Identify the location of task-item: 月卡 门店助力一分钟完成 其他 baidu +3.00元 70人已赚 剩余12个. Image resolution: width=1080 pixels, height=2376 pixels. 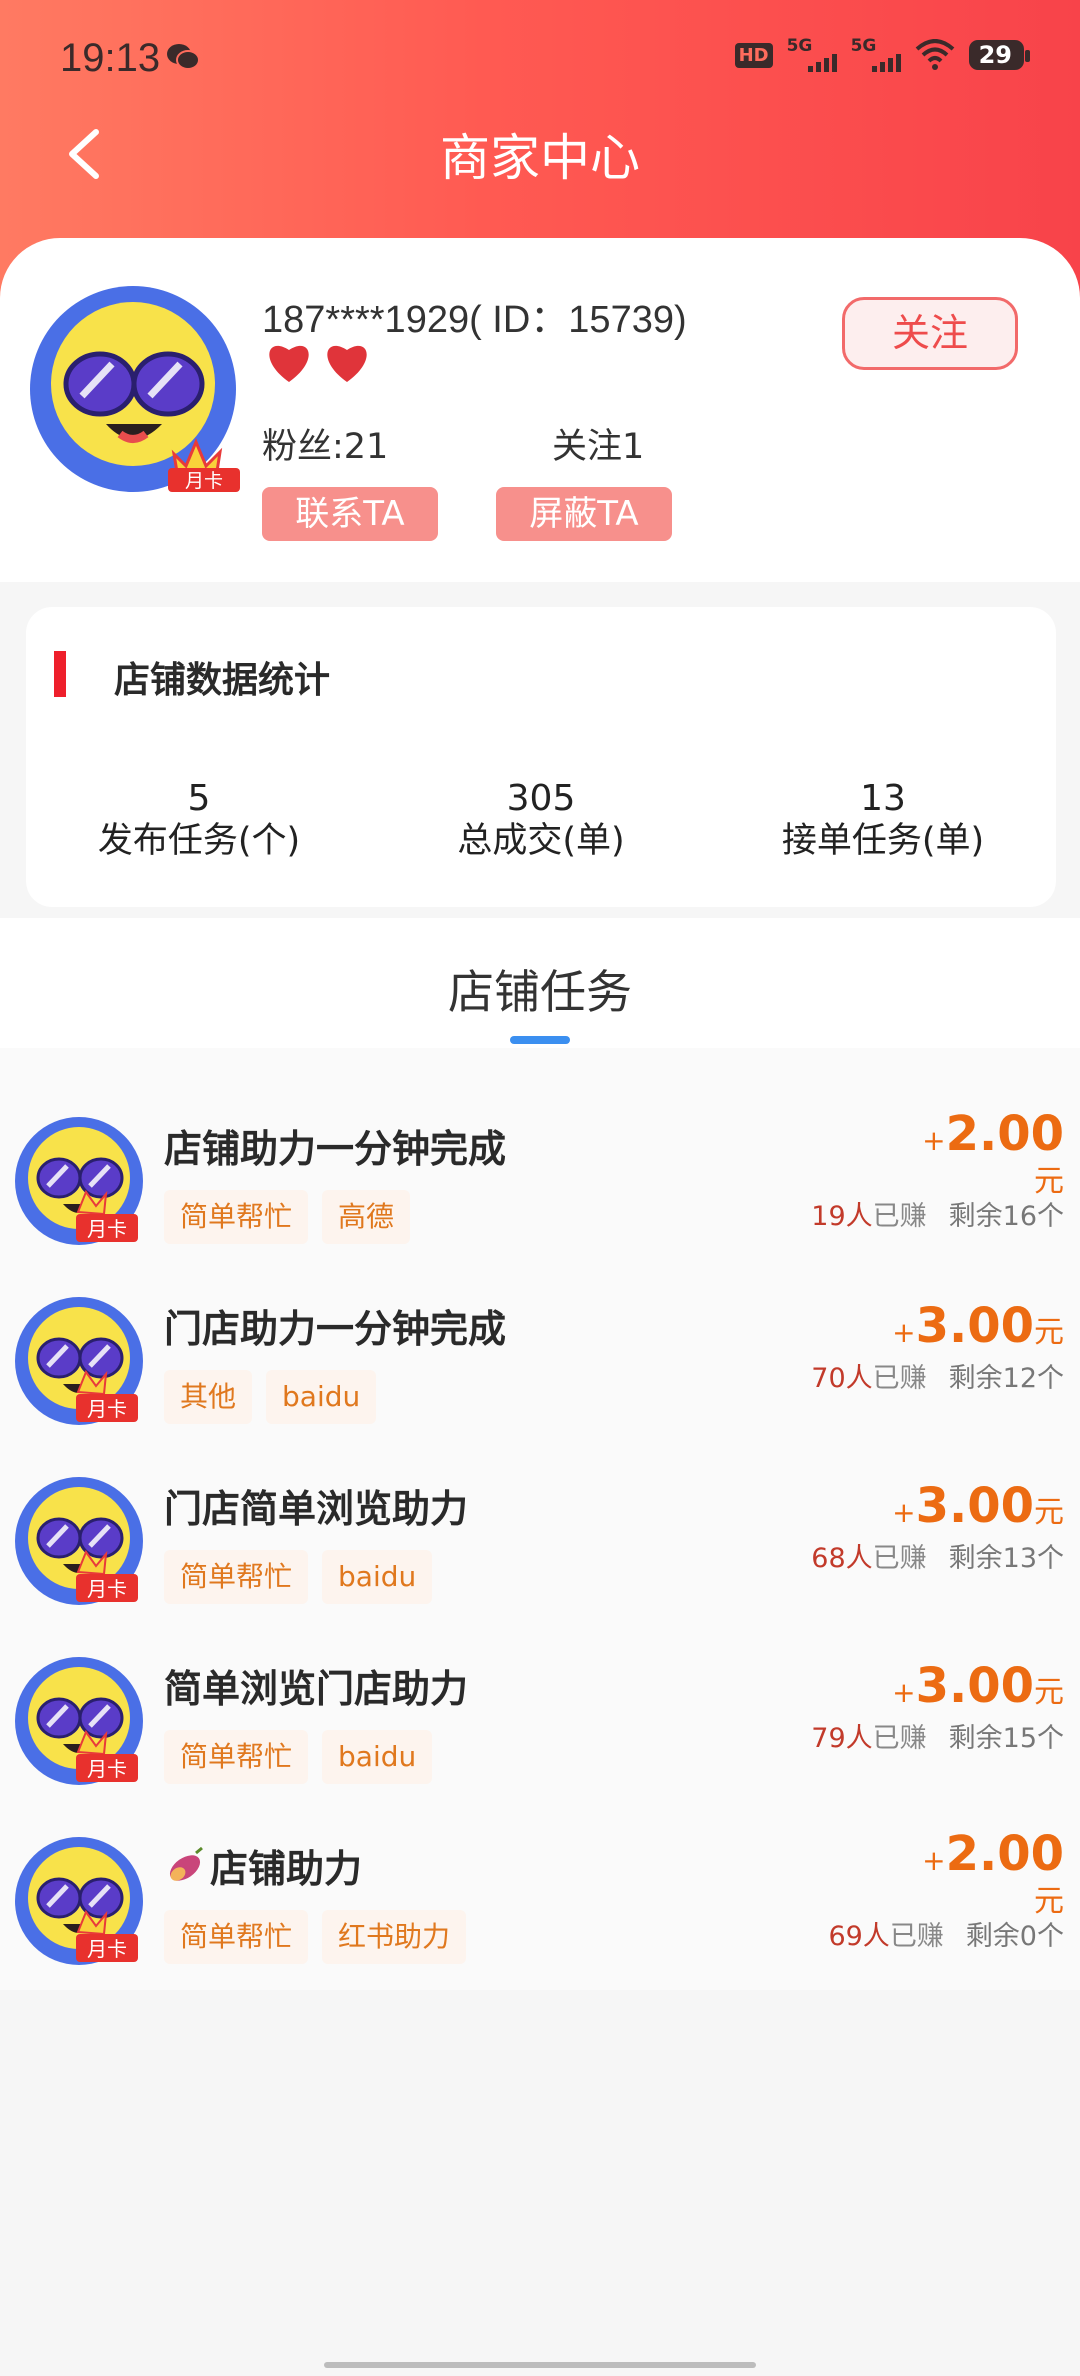
(540, 1326).